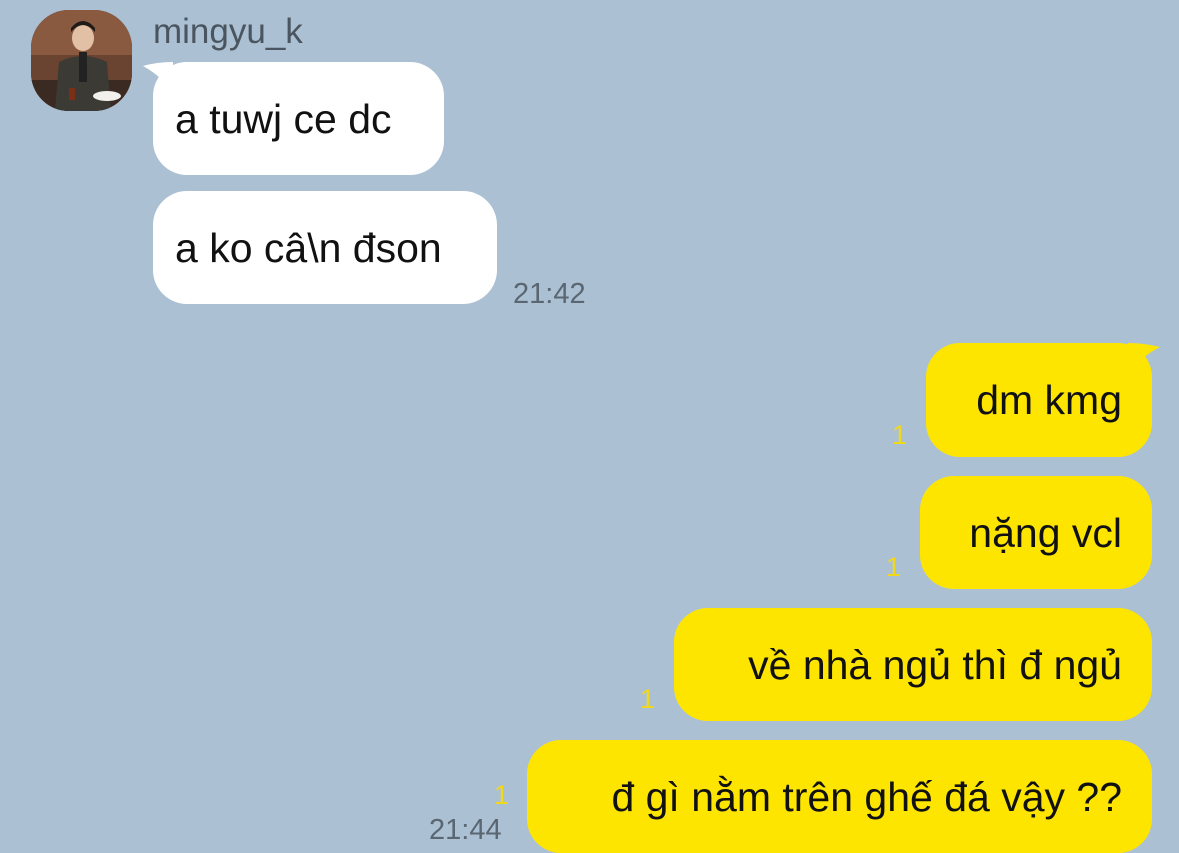 This screenshot has width=1179, height=853. Describe the element at coordinates (1045, 532) in the screenshot. I see `message-text: nặng vcl` at that location.